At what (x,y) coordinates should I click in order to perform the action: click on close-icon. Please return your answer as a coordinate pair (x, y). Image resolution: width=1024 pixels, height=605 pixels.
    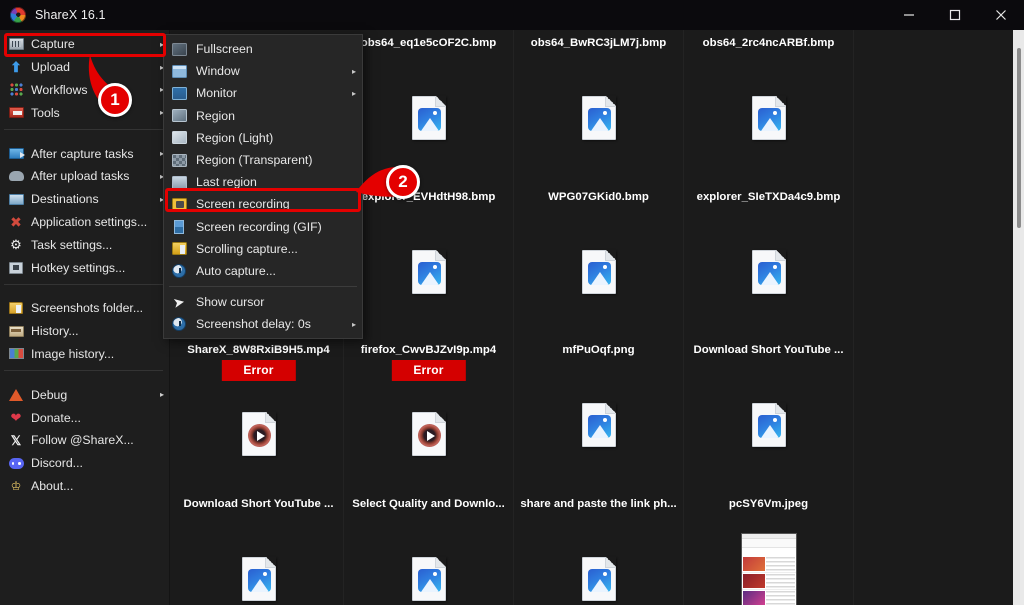
    Looking at the image, I should click on (1001, 15).